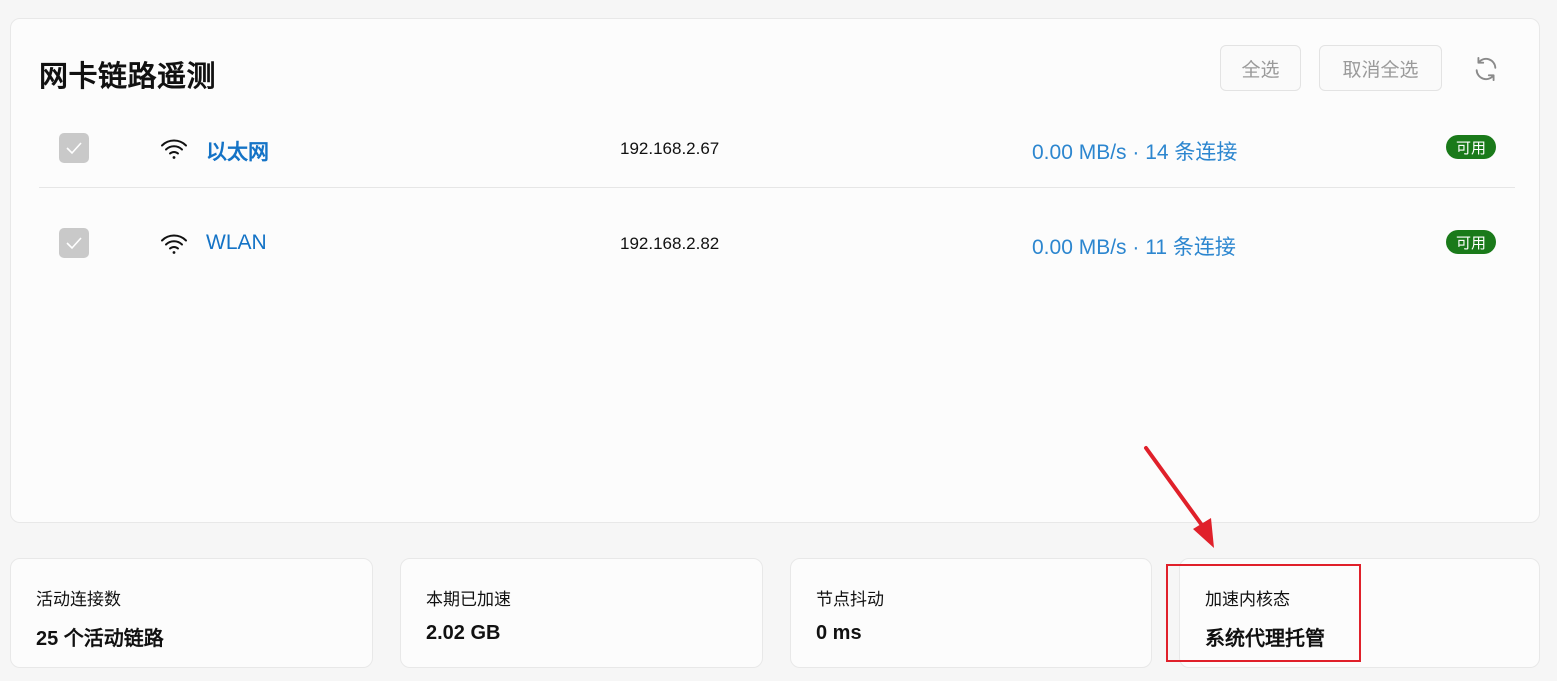 Image resolution: width=1557 pixels, height=681 pixels. I want to click on annotation-arrow-icon, so click(1179, 497).